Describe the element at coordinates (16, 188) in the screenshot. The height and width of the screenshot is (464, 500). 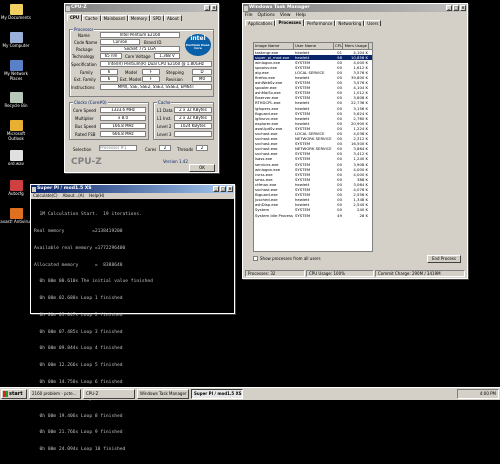
I see `autocfg-icon: Autocfg` at that location.